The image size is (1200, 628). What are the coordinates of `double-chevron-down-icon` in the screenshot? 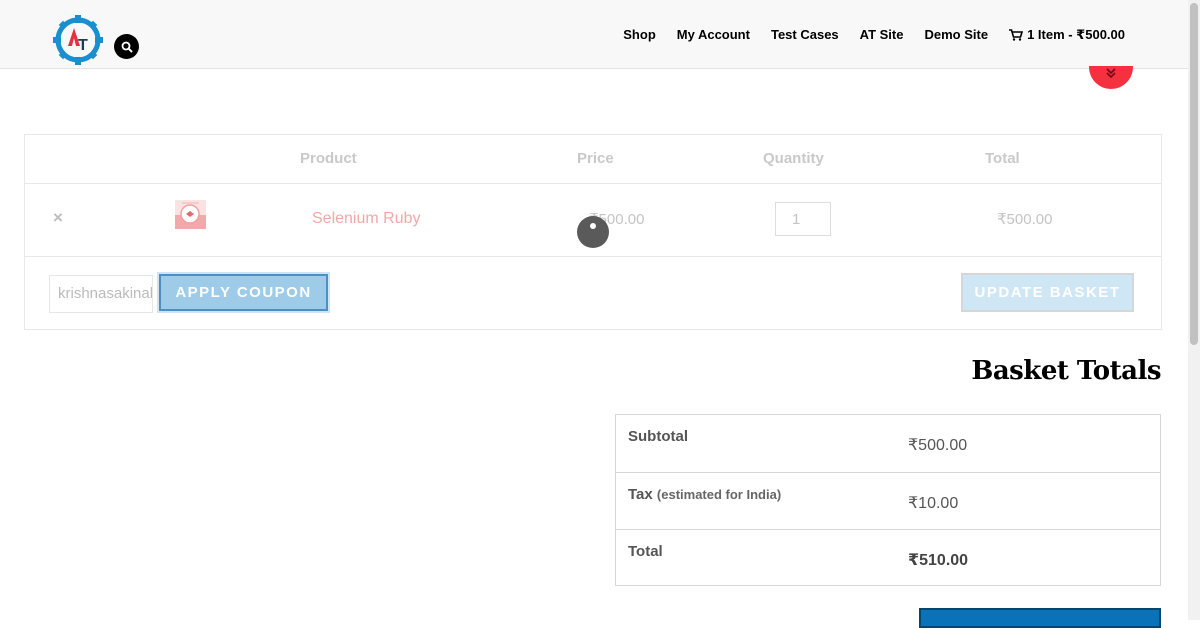 It's located at (1111, 73).